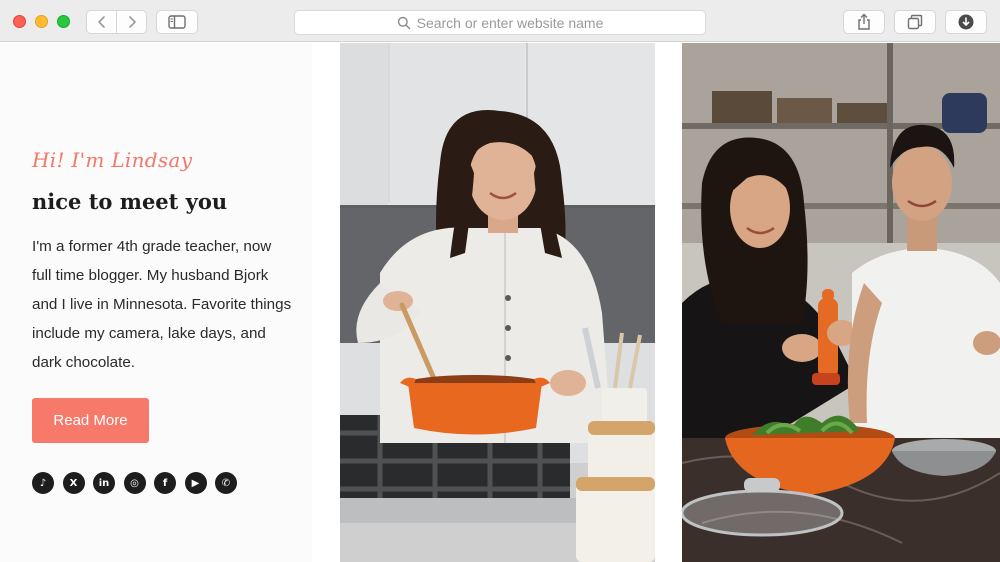 The height and width of the screenshot is (562, 1000). What do you see at coordinates (73, 483) in the screenshot?
I see `x-icon: X` at bounding box center [73, 483].